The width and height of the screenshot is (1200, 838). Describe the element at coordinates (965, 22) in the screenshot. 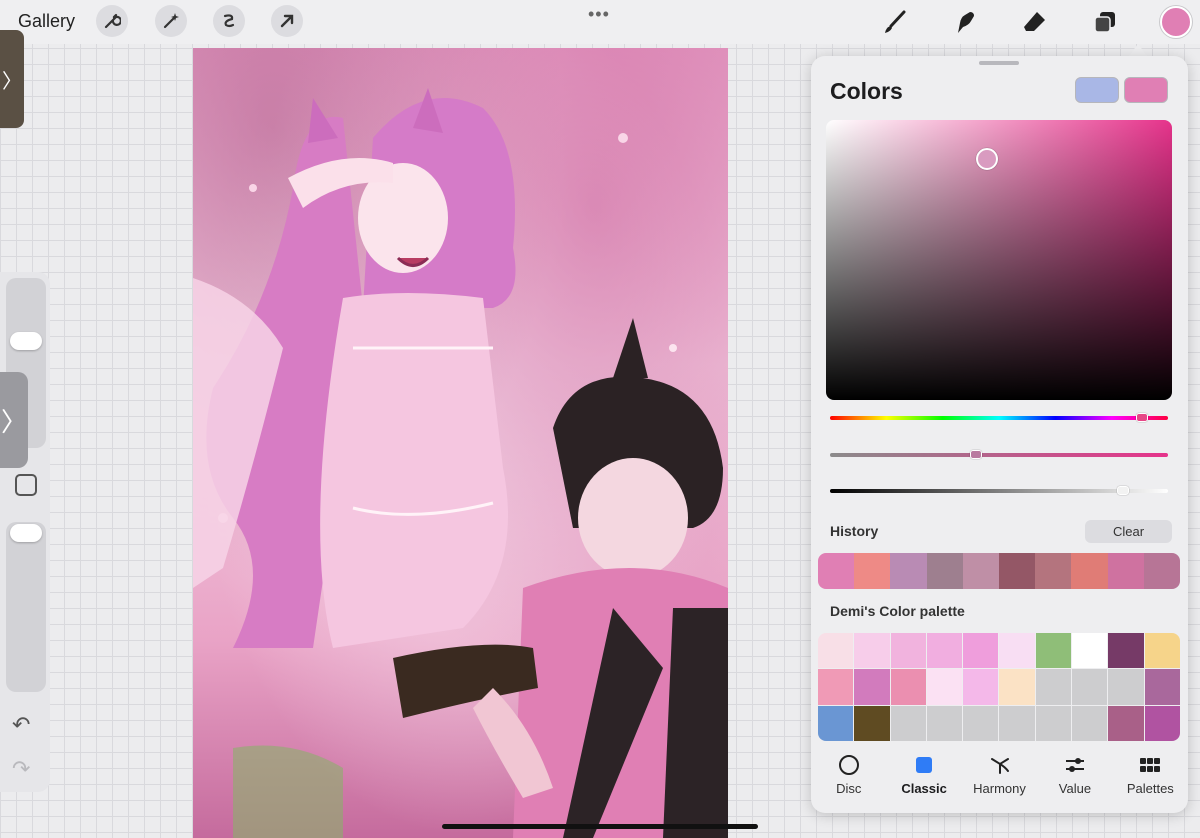

I see `smudge-icon` at that location.